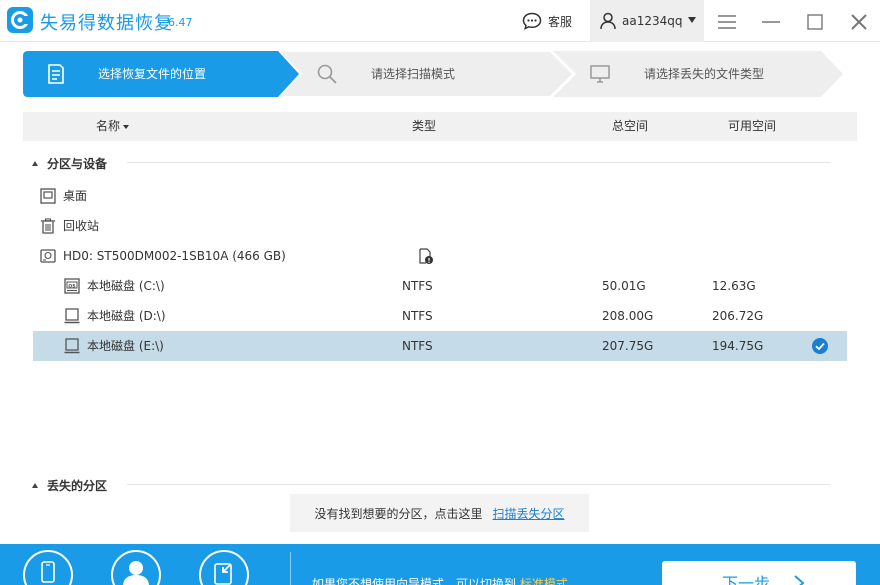  I want to click on title-bar: 失易得数据恢复 6.47 客服 aa1234qq, so click(440, 21).